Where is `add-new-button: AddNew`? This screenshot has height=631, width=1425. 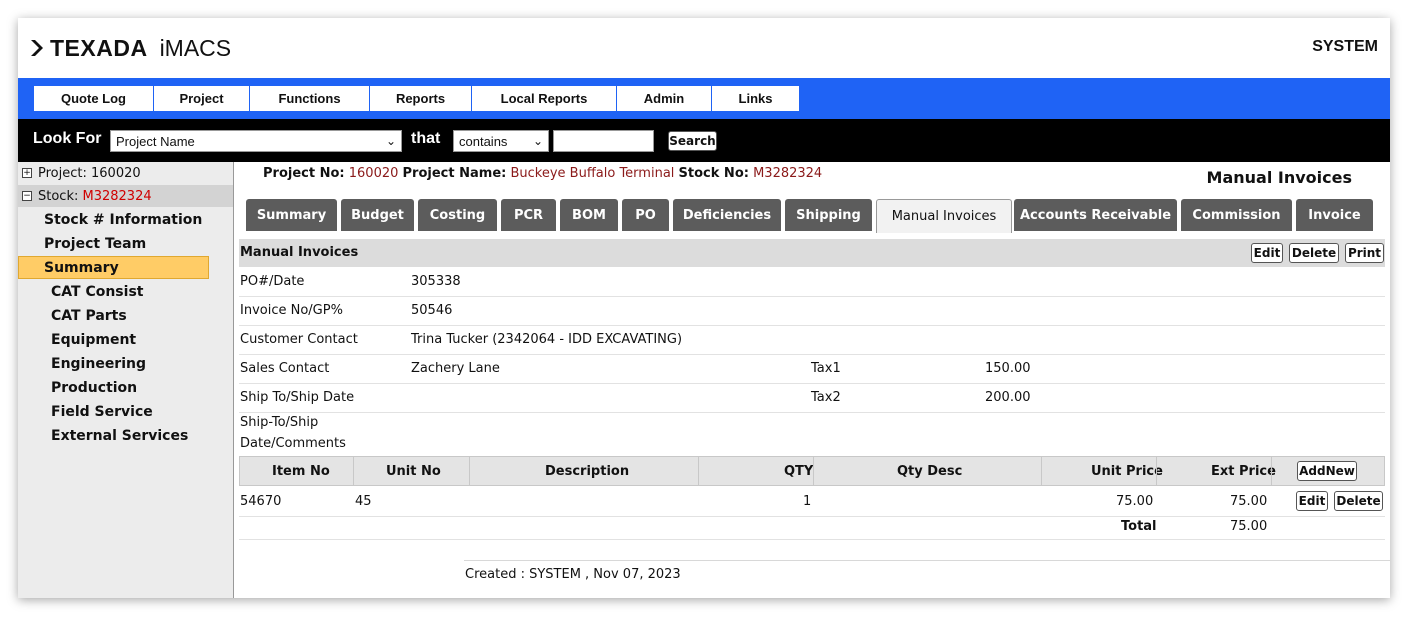 add-new-button: AddNew is located at coordinates (1327, 471).